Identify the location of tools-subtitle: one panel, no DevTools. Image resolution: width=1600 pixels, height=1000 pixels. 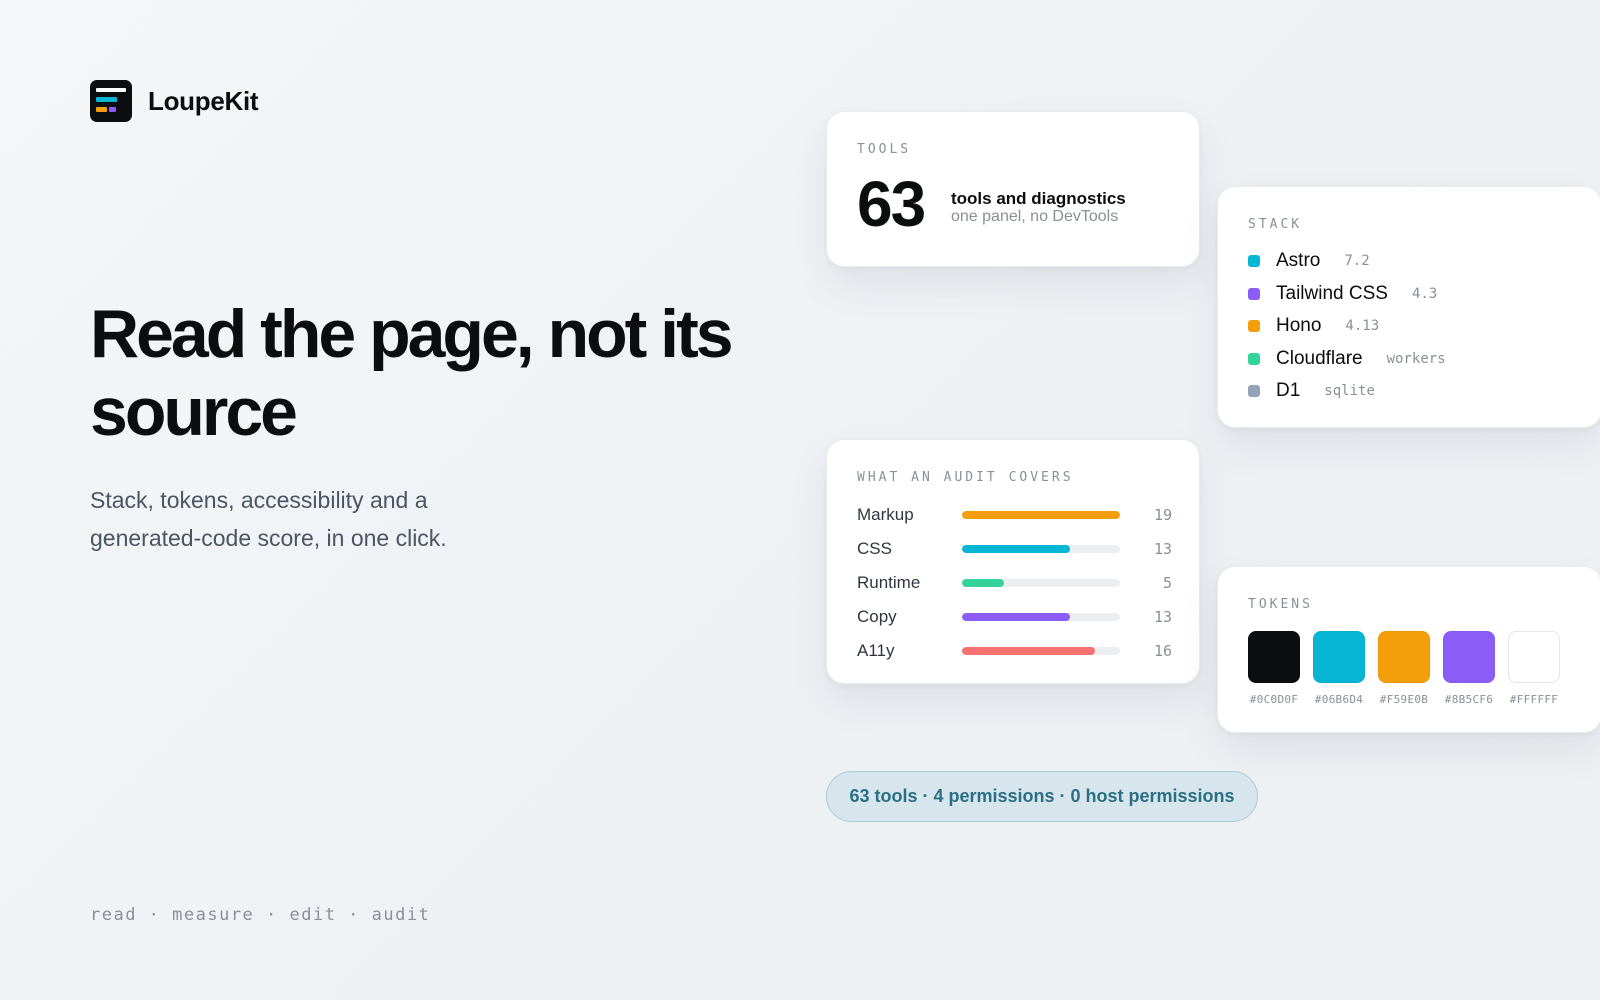
(1035, 216).